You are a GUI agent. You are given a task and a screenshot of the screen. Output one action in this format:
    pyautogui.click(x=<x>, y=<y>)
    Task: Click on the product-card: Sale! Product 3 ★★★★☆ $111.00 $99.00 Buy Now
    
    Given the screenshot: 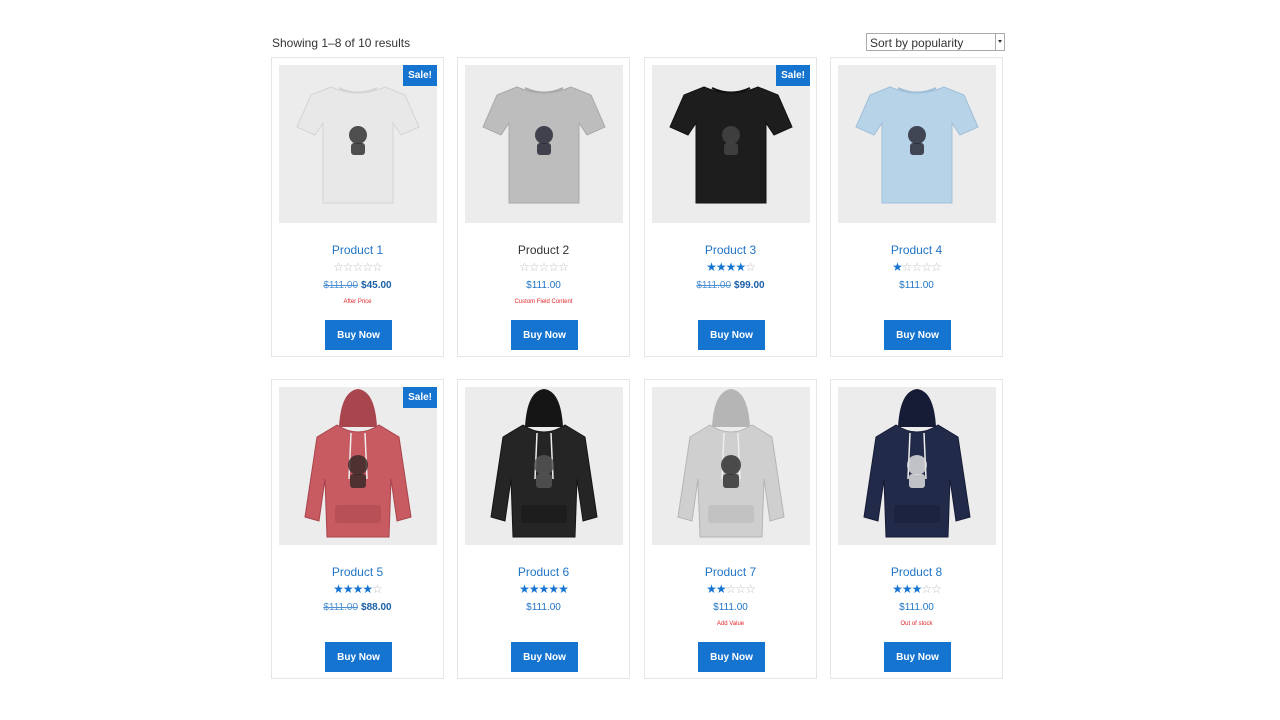 What is the action you would take?
    pyautogui.click(x=730, y=207)
    